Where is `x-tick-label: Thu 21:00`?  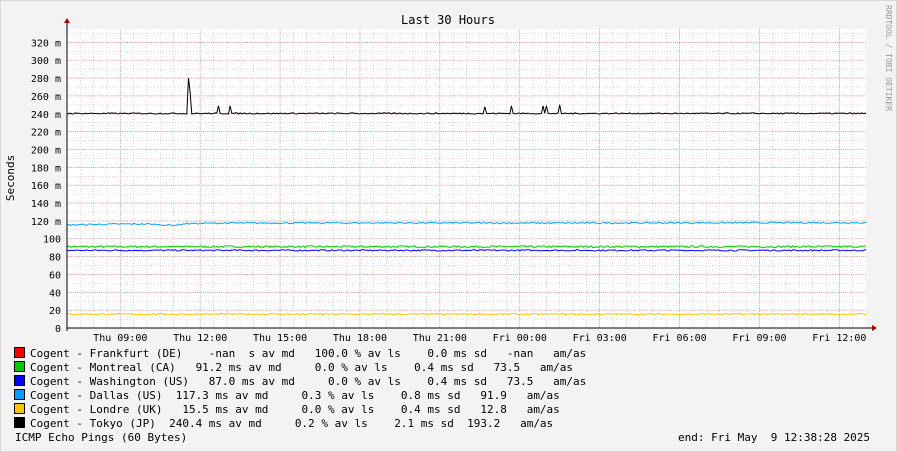 x-tick-label: Thu 21:00 is located at coordinates (440, 338).